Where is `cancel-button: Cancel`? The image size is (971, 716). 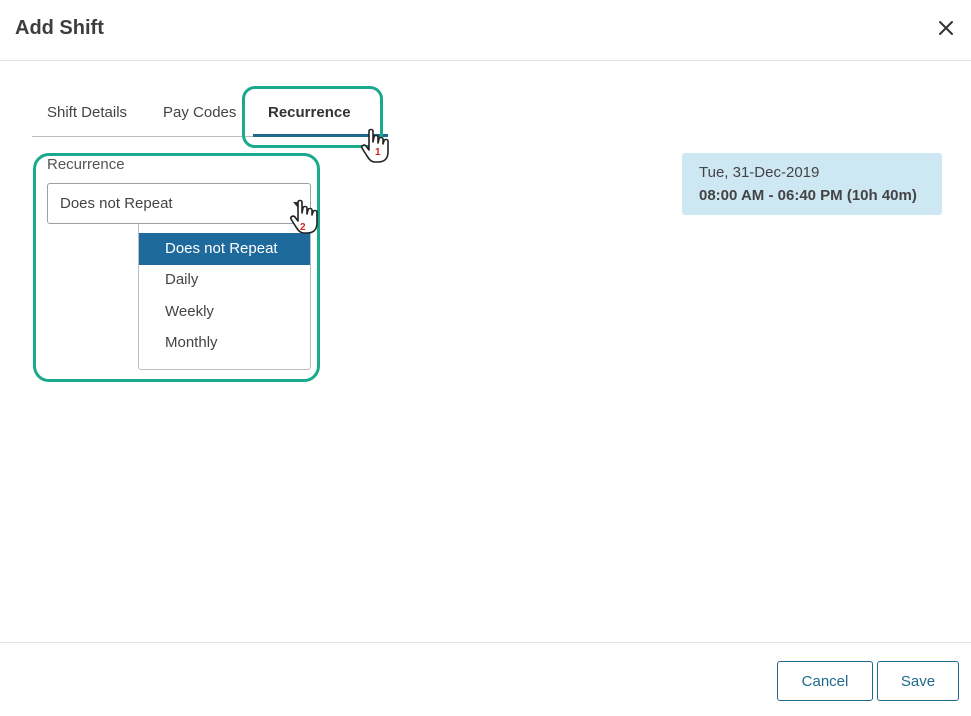 cancel-button: Cancel is located at coordinates (825, 681).